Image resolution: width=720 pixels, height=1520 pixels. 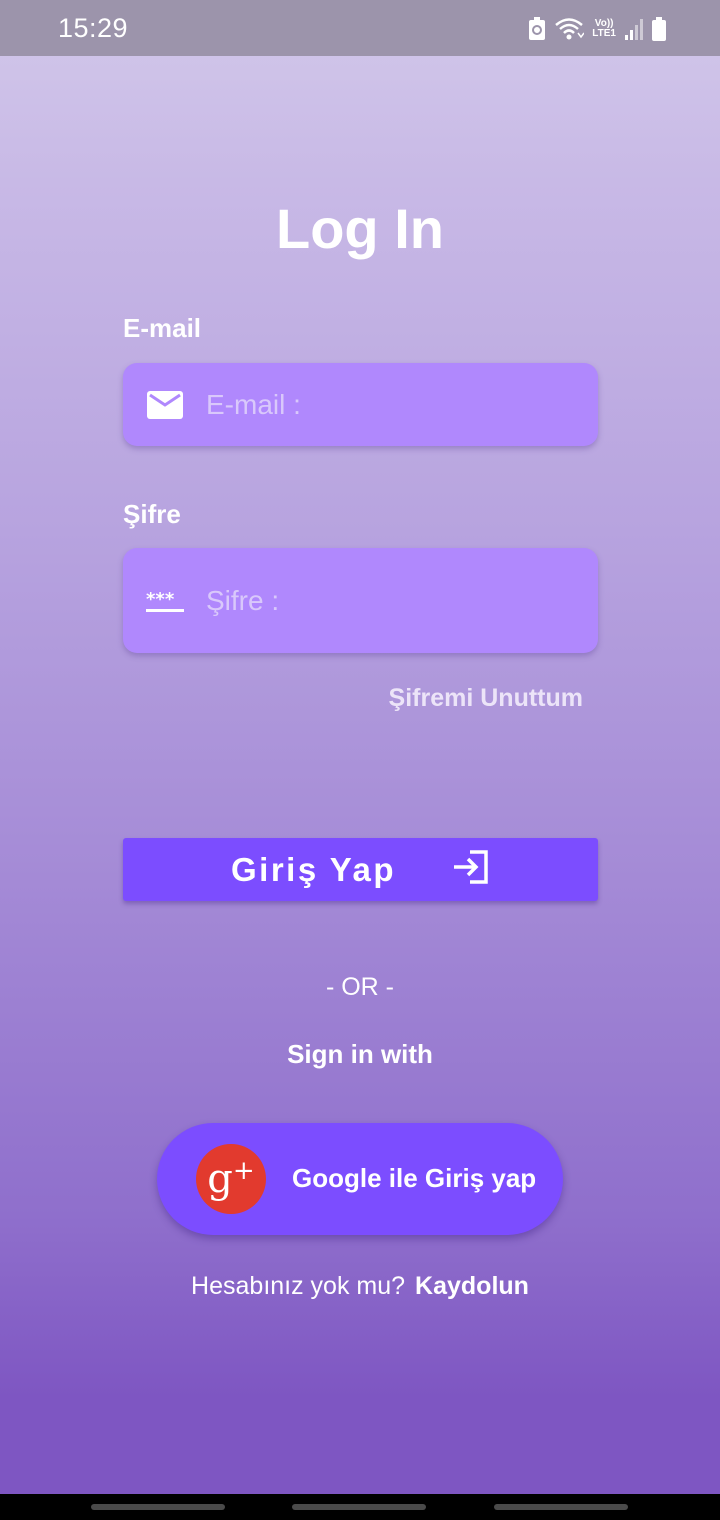 I want to click on google-login-button: g + Google ile Giriş yap, so click(x=360, y=1179).